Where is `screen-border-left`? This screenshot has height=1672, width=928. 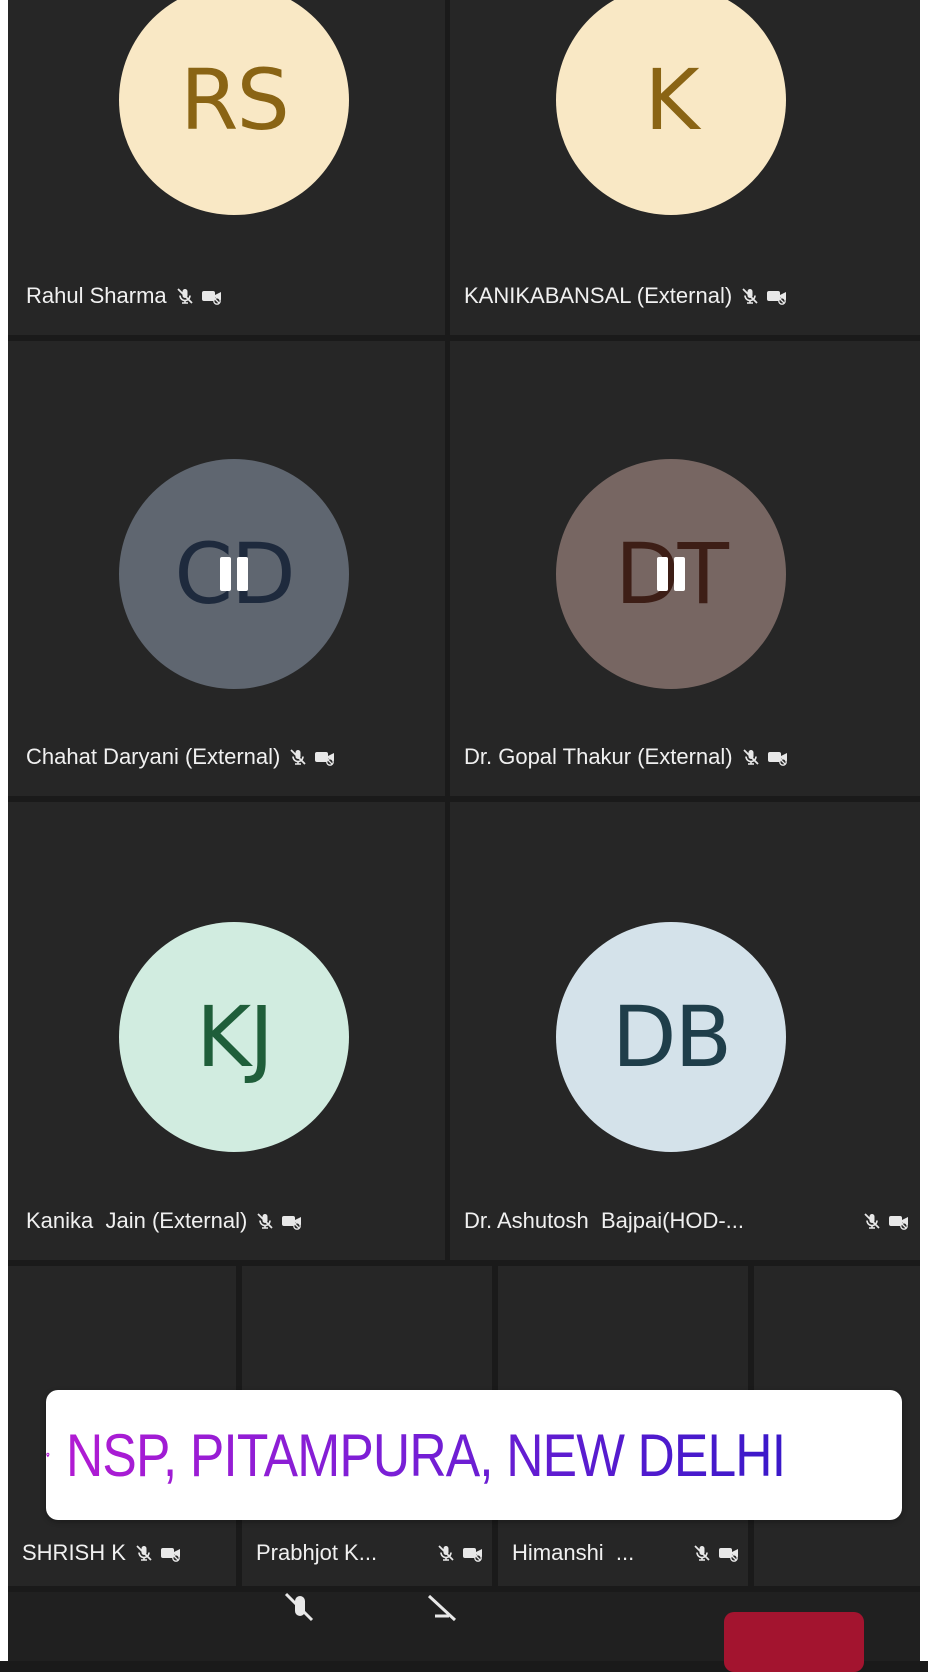 screen-border-left is located at coordinates (4, 830).